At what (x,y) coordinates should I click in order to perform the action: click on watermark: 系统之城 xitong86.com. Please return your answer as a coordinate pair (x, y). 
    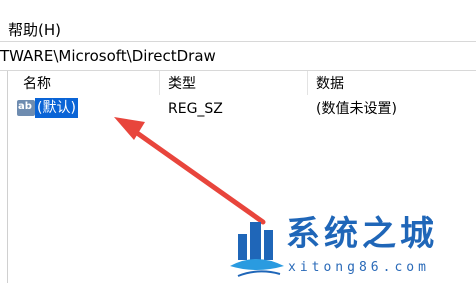
    Looking at the image, I should click on (351, 245).